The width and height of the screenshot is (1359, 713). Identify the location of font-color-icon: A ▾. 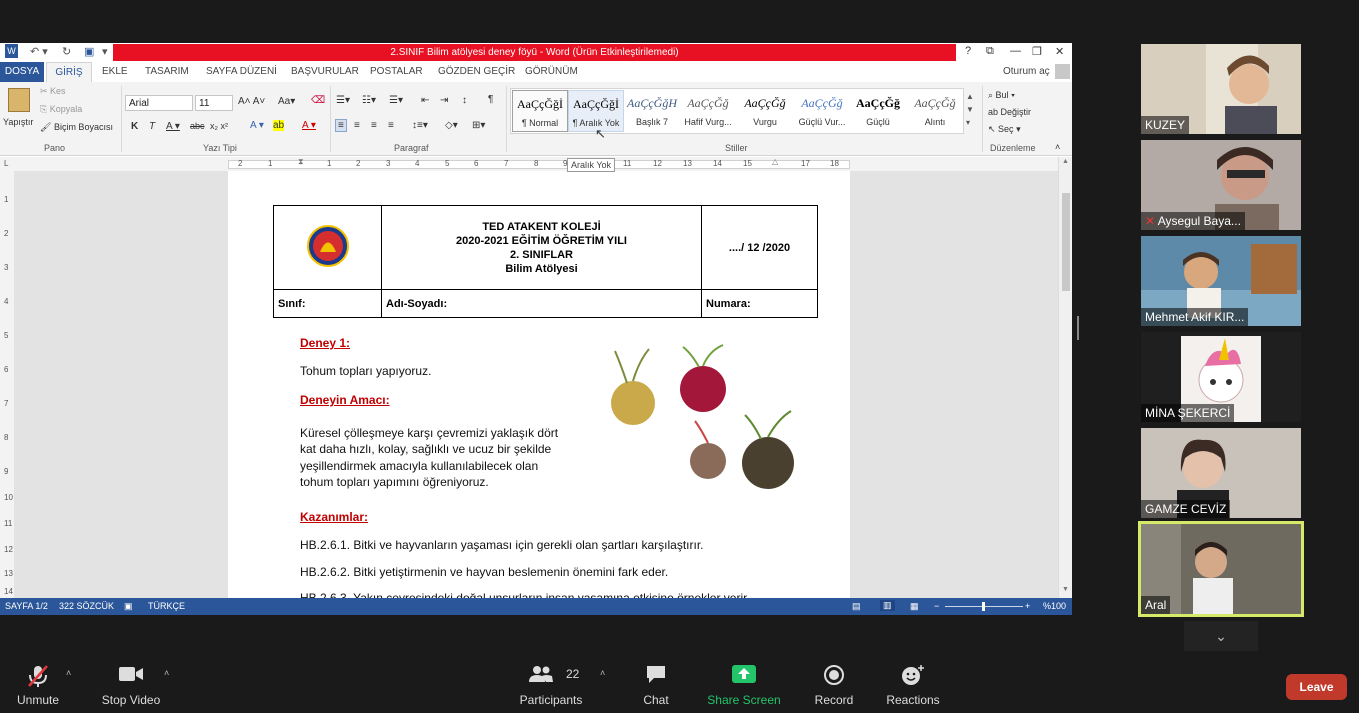
(309, 125).